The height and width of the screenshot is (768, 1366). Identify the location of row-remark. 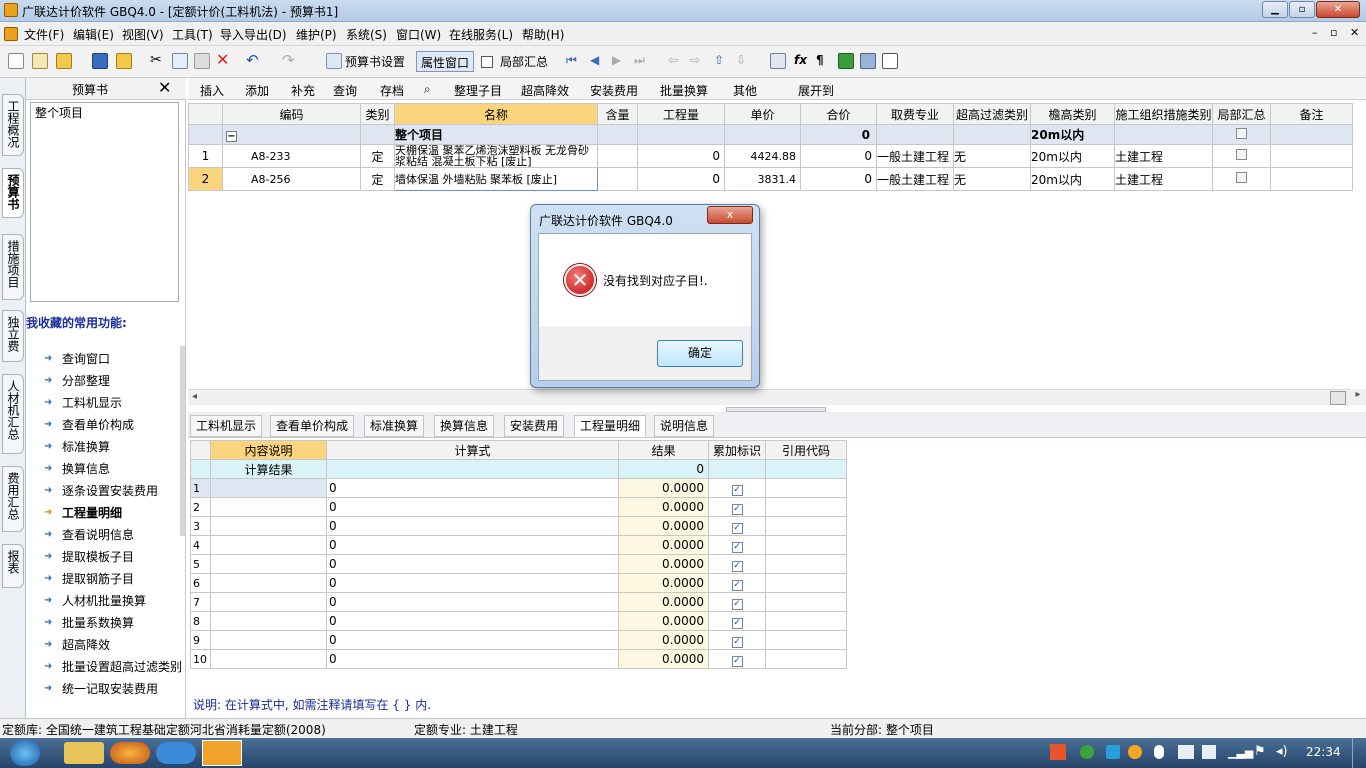
(1311, 179).